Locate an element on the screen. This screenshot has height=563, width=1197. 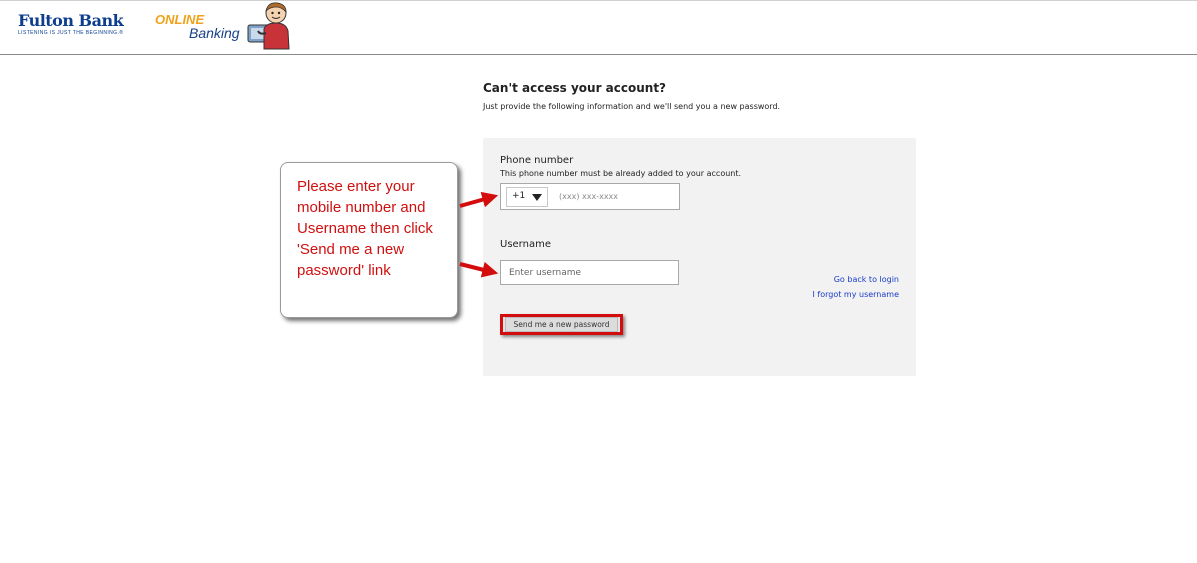
username-input is located at coordinates (589, 272).